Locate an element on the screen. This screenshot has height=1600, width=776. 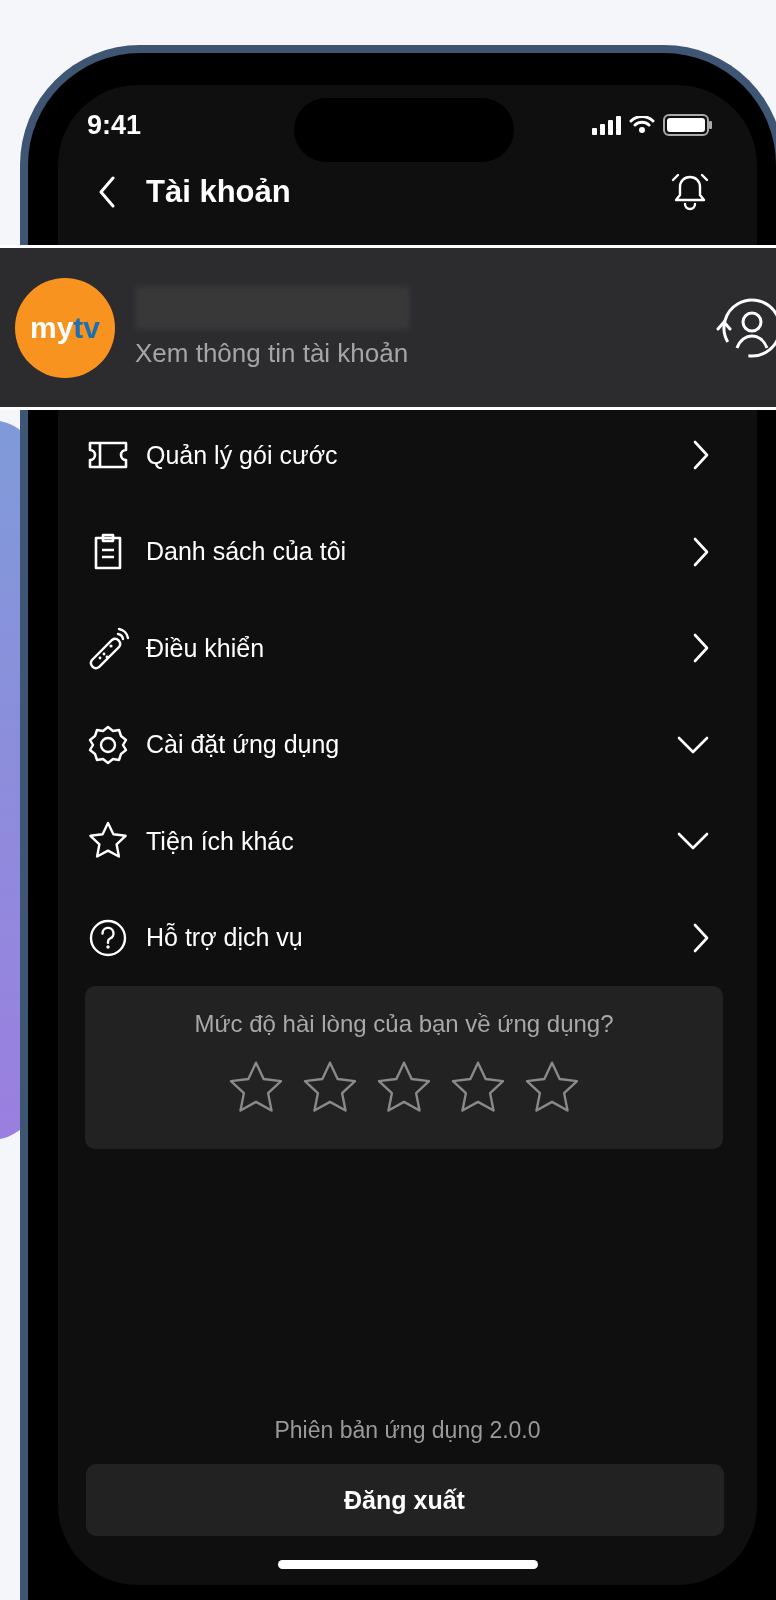
rating-question: Mức độ hài lòng của bạn về ứng dụng? is located at coordinates (404, 1024).